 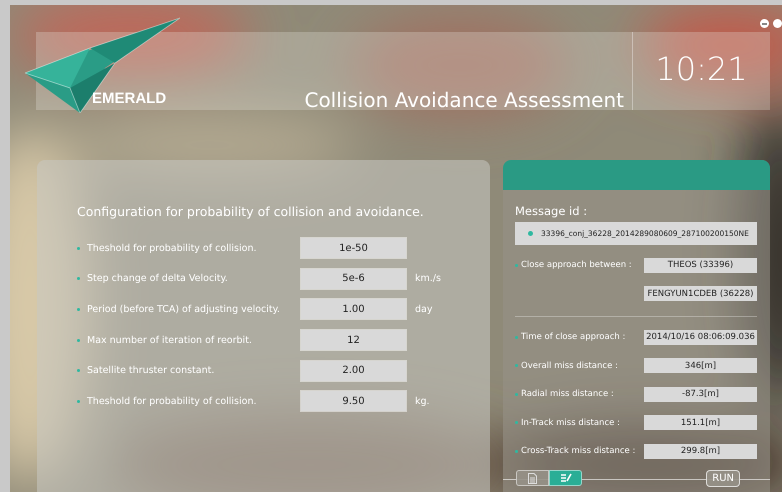 I want to click on value-field: 1.00, so click(x=353, y=309).